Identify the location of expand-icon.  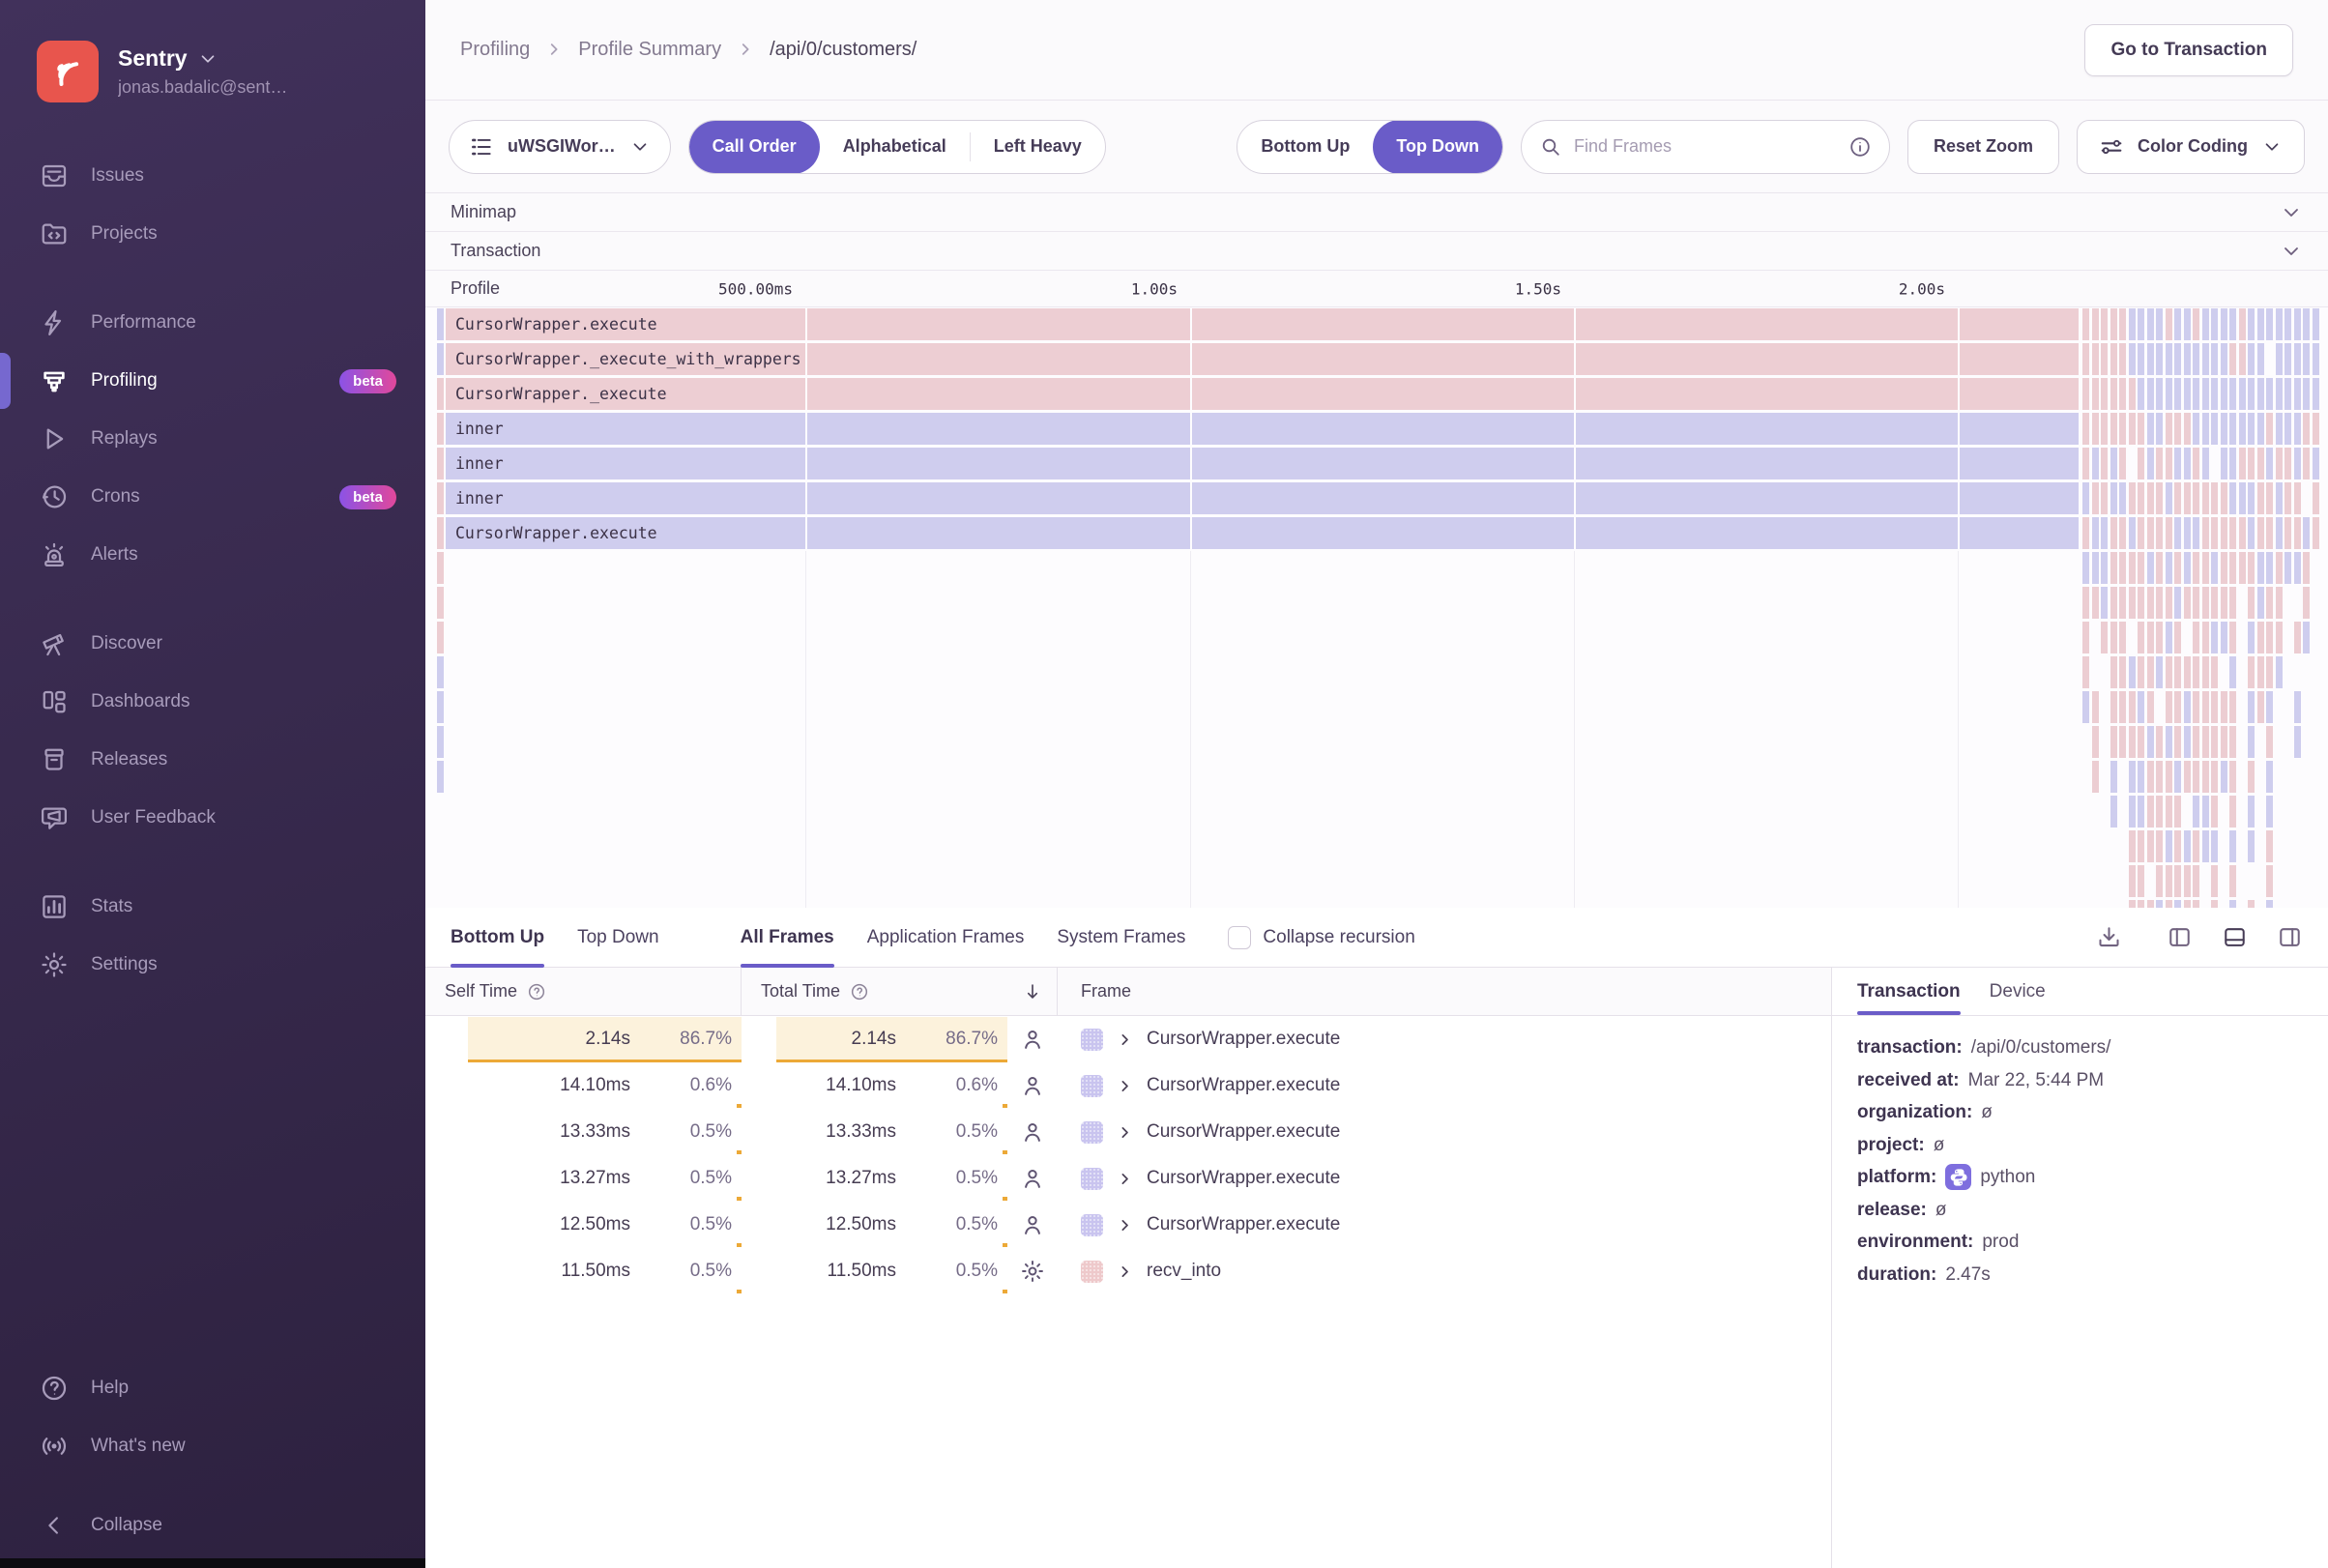
(1125, 1271).